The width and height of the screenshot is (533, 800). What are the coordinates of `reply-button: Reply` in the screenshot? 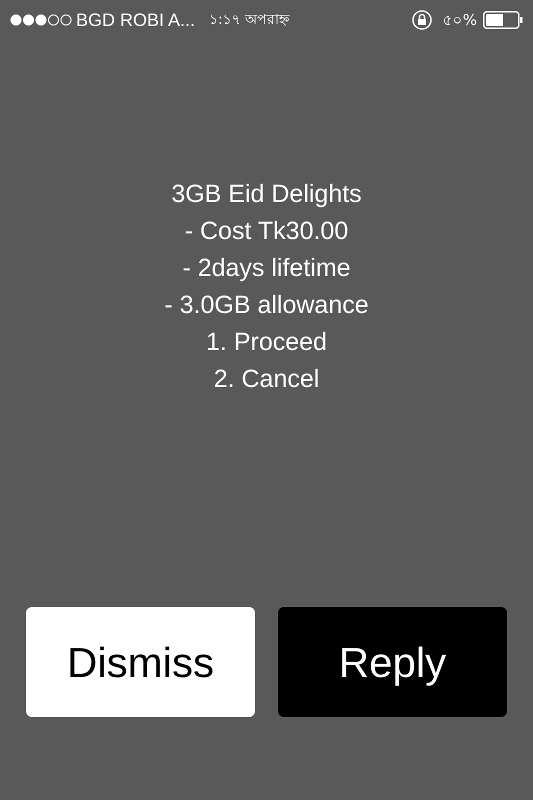 It's located at (392, 662).